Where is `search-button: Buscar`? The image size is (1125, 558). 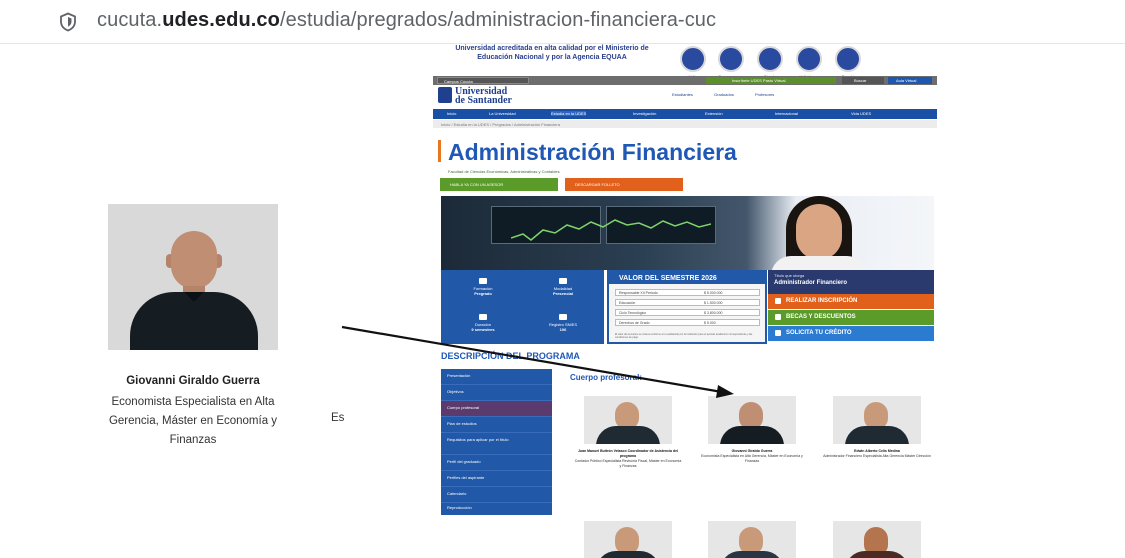
search-button: Buscar is located at coordinates (863, 80).